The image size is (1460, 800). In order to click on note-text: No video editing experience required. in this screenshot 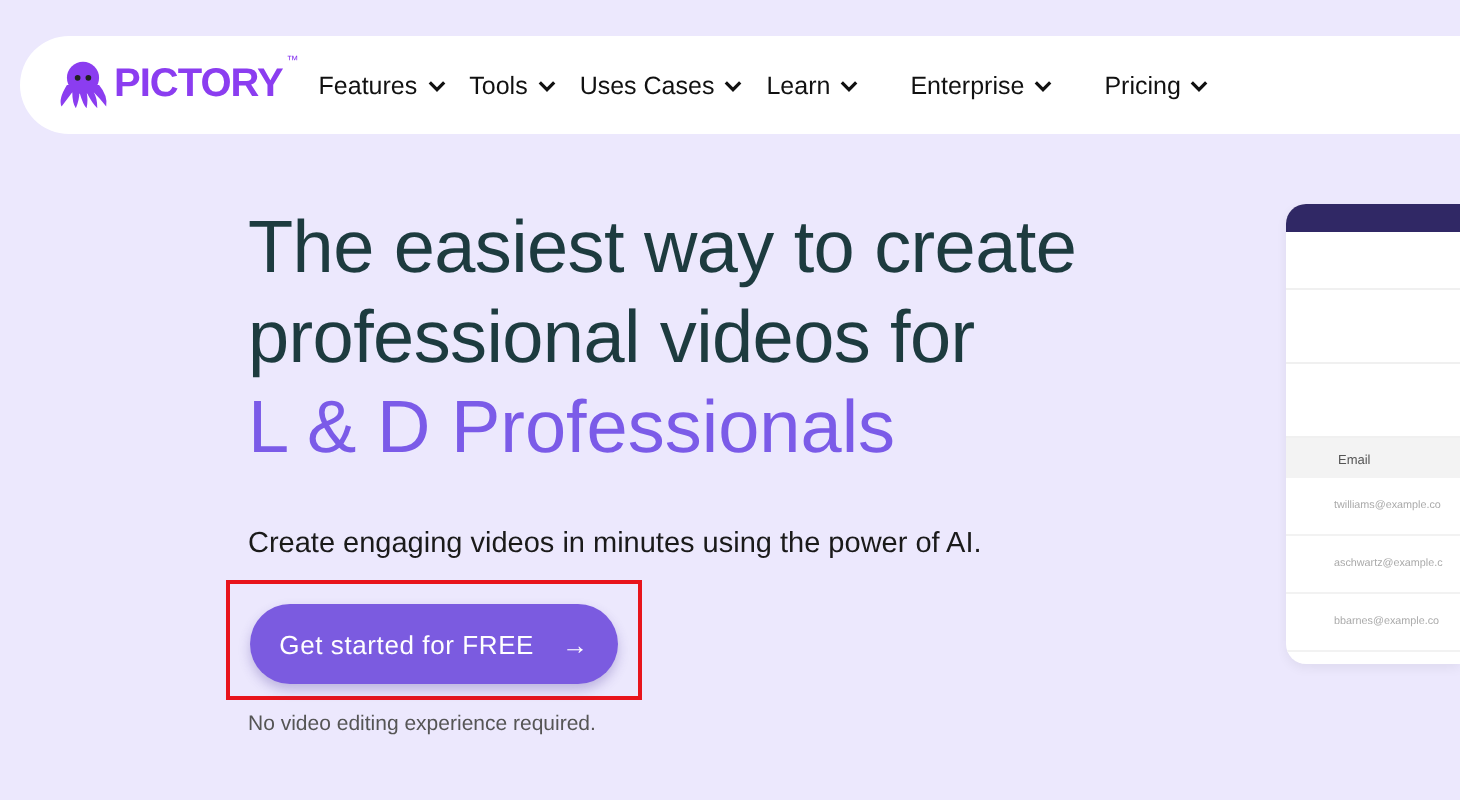, I will do `click(423, 724)`.